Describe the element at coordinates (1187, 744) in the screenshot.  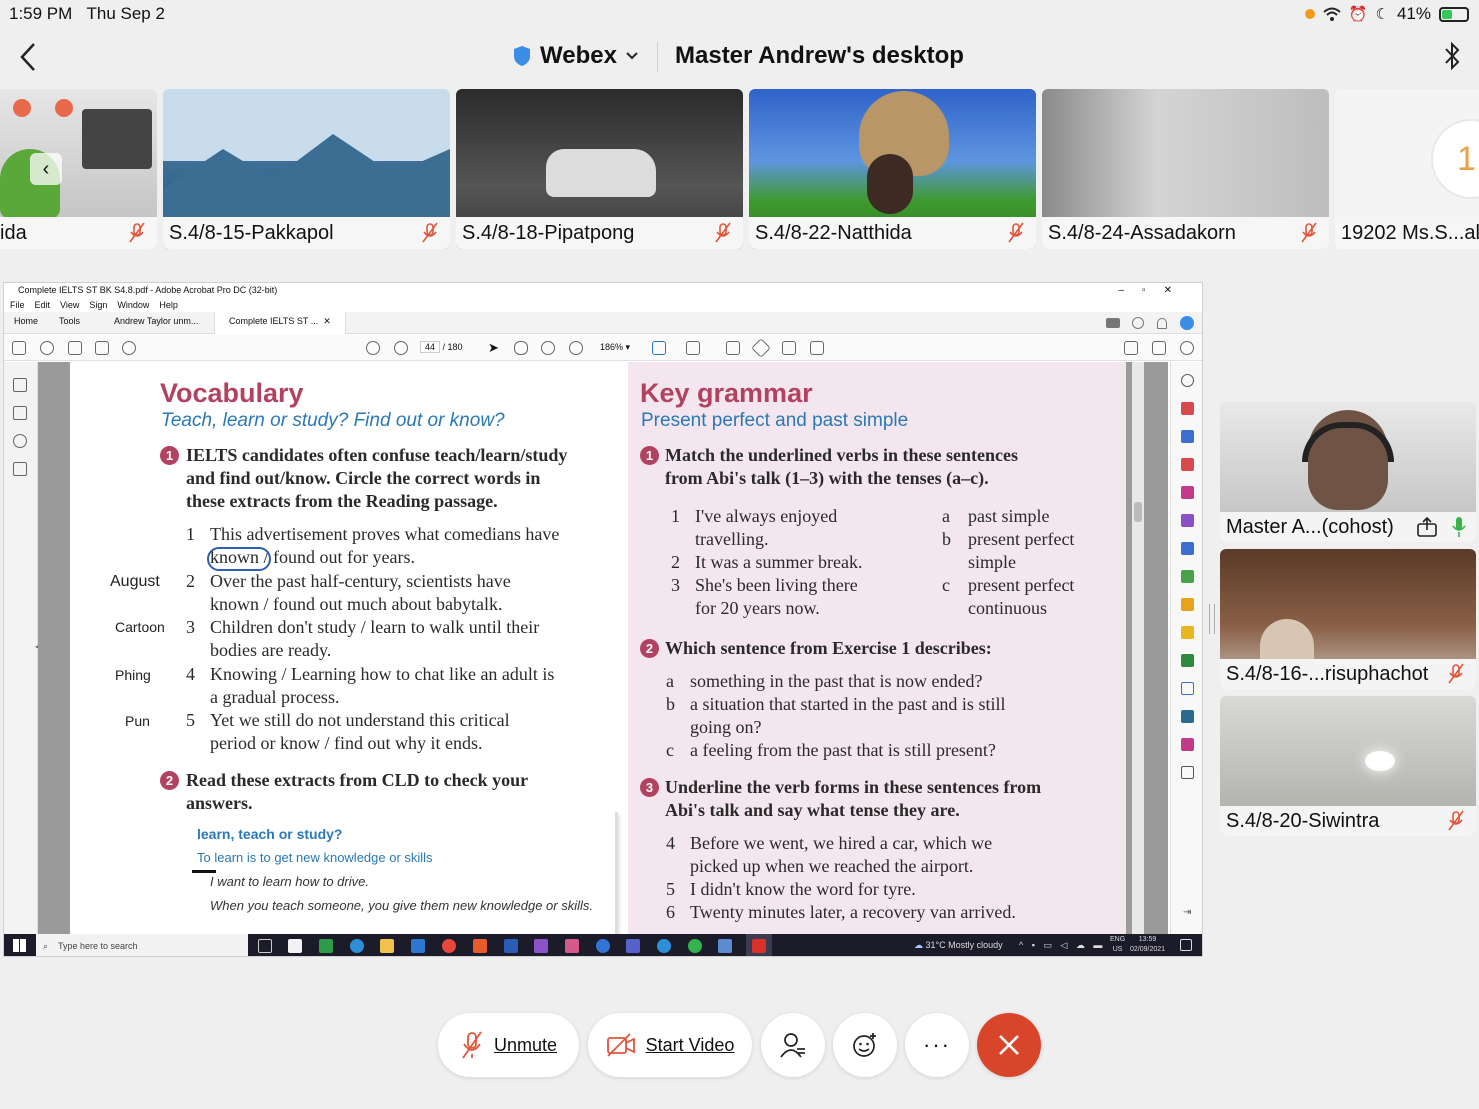
I see `fill-sign-icon` at that location.